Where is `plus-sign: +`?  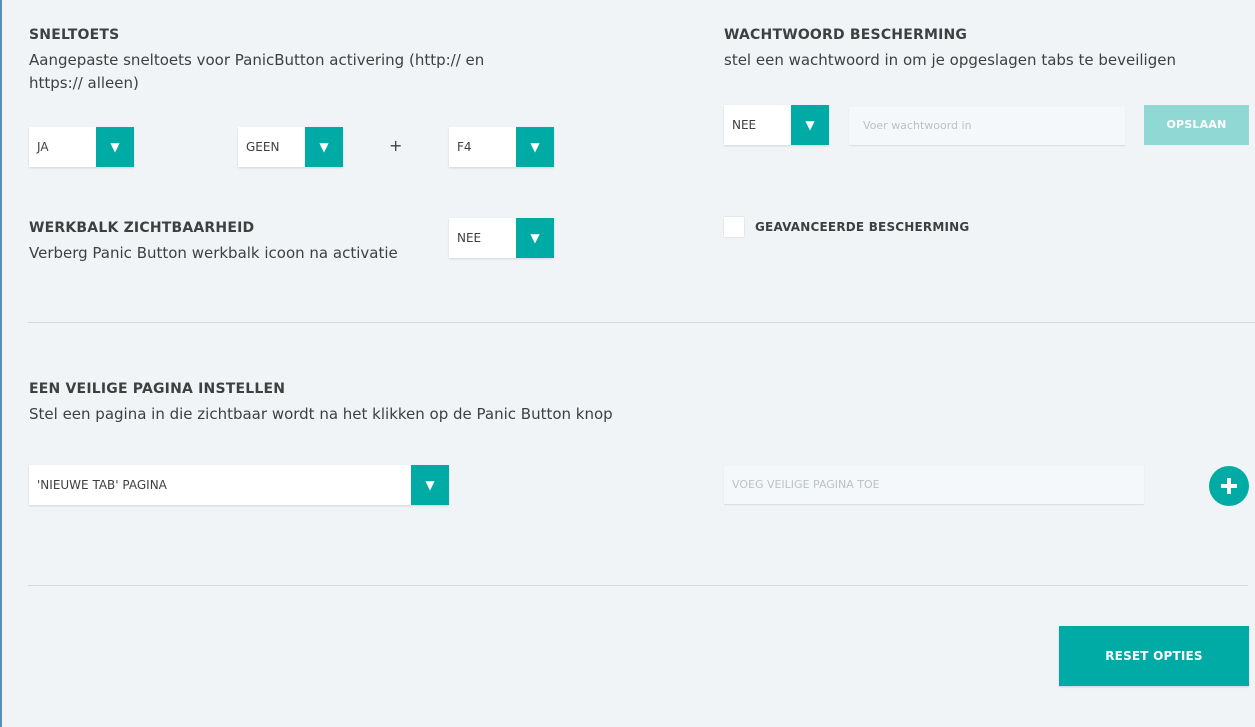
plus-sign: + is located at coordinates (396, 145).